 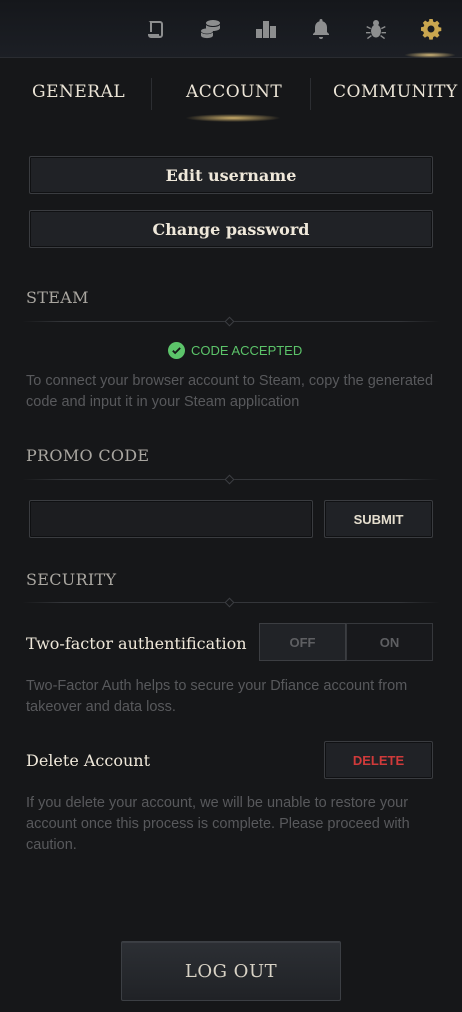 I want to click on bell-icon, so click(x=321, y=29).